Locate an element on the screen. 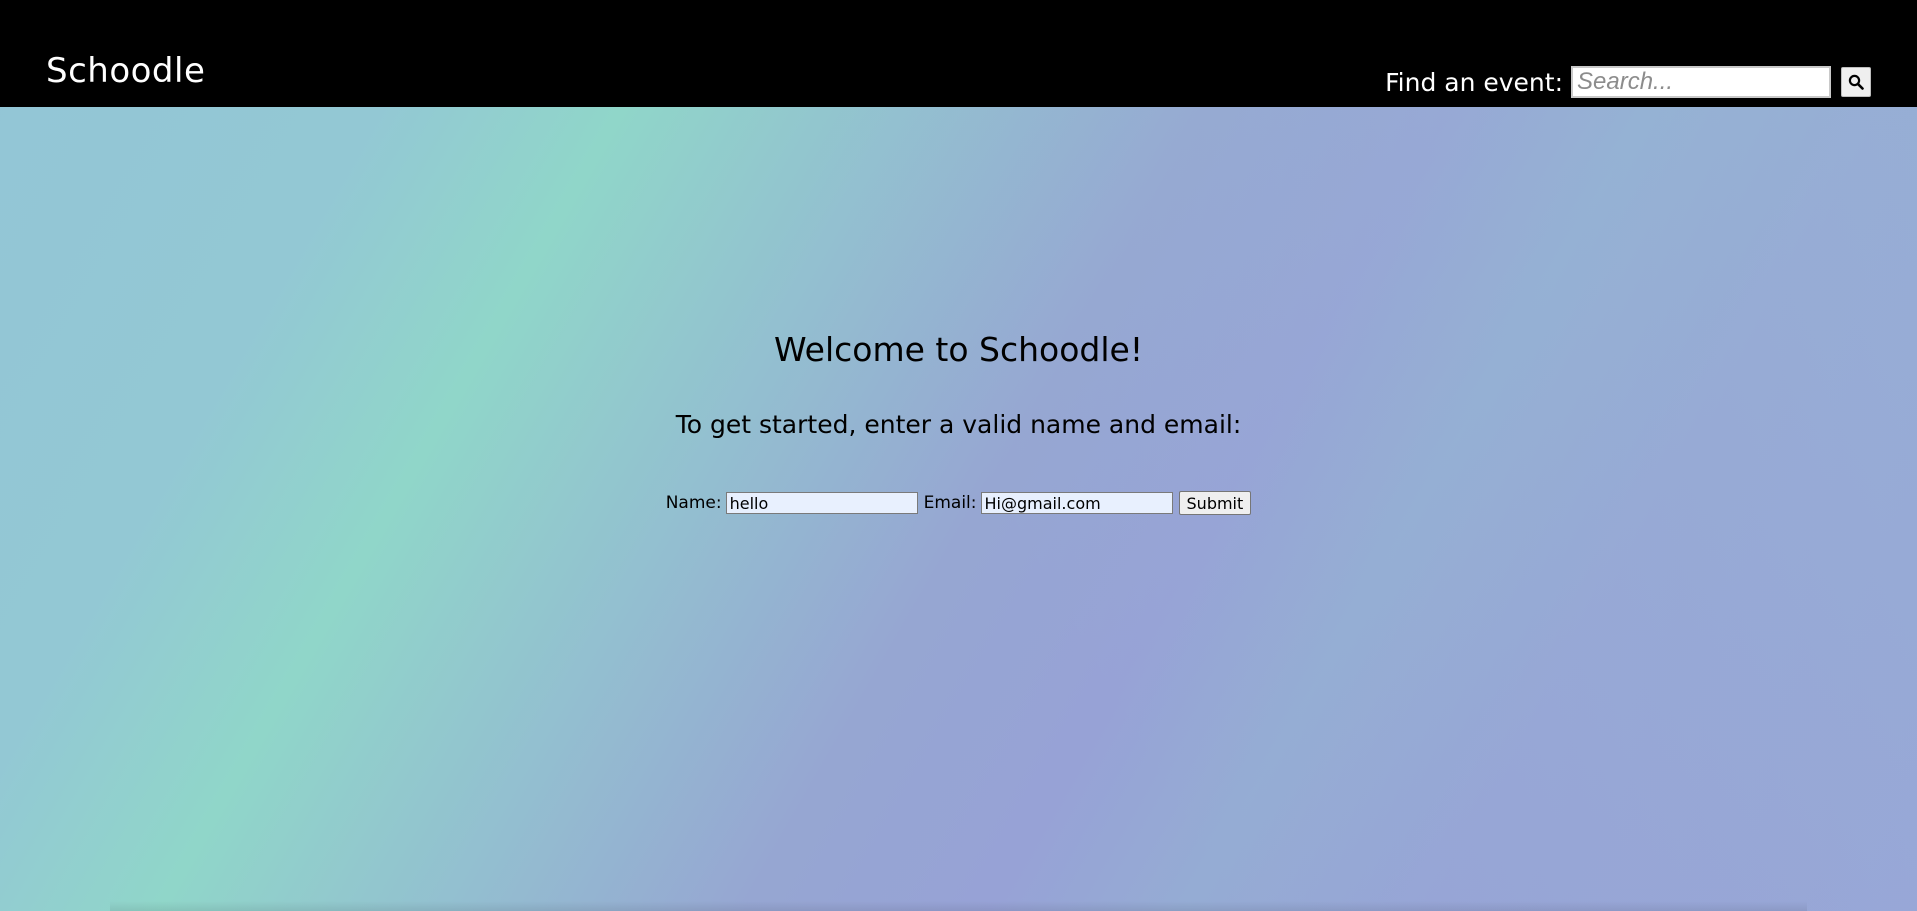 The image size is (1917, 911). search-icon is located at coordinates (1856, 82).